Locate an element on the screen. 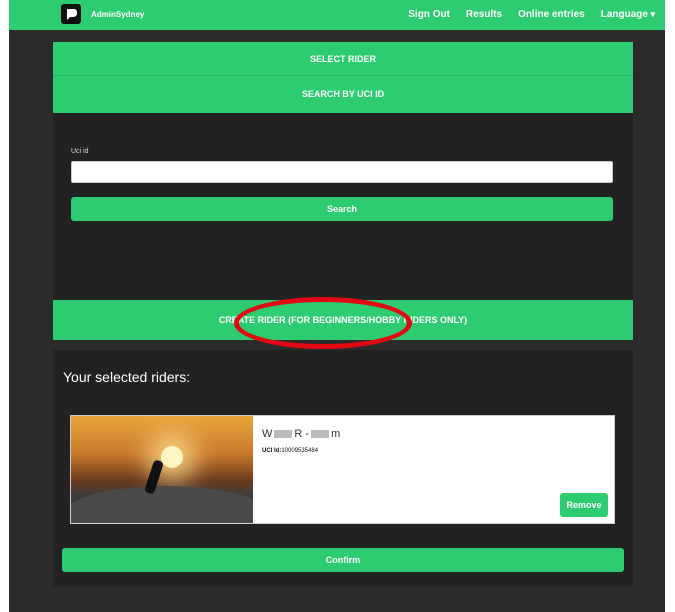 The width and height of the screenshot is (675, 612). nav-language-dropdown: Language is located at coordinates (628, 14).